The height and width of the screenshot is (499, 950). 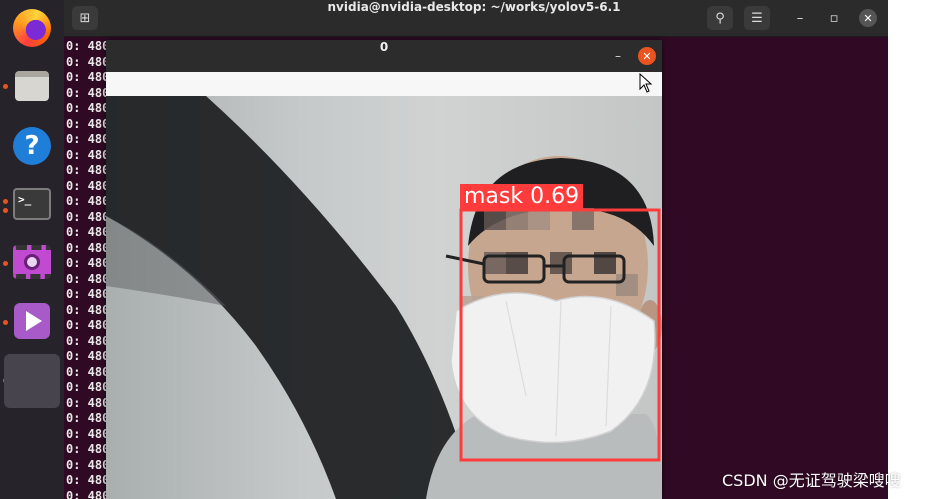 I want to click on video-icon, so click(x=32, y=262).